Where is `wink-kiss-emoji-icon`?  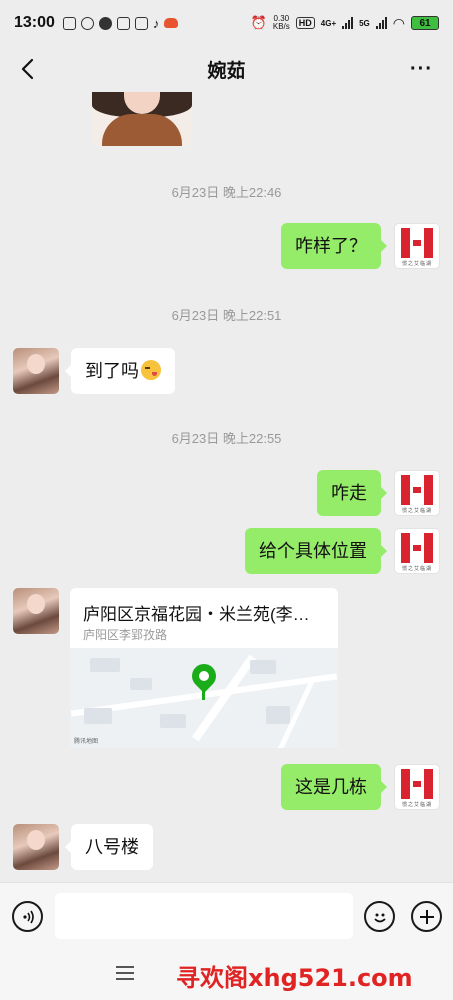 wink-kiss-emoji-icon is located at coordinates (151, 370).